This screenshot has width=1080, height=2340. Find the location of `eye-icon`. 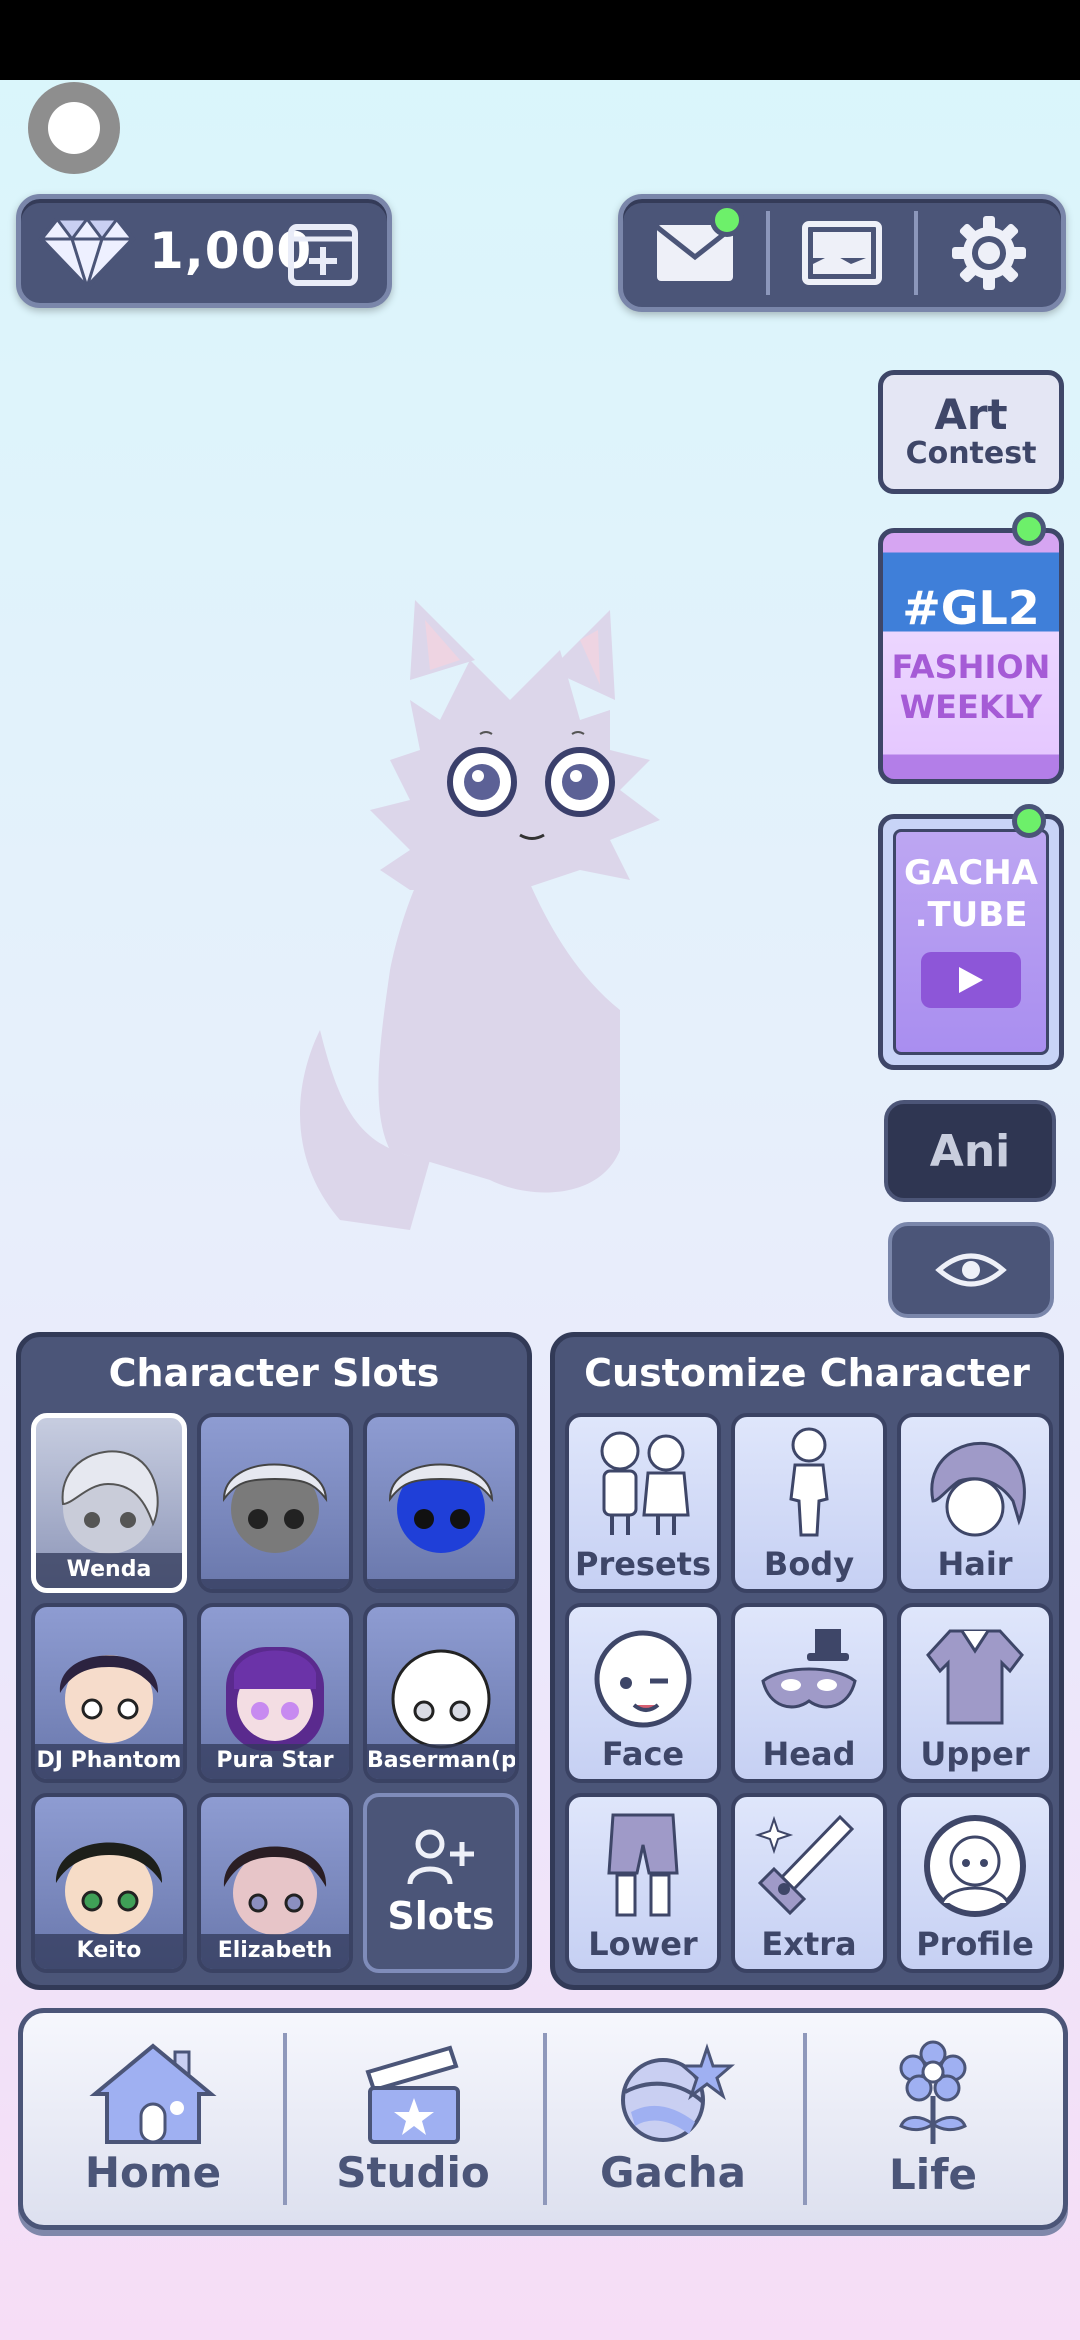

eye-icon is located at coordinates (971, 1270).